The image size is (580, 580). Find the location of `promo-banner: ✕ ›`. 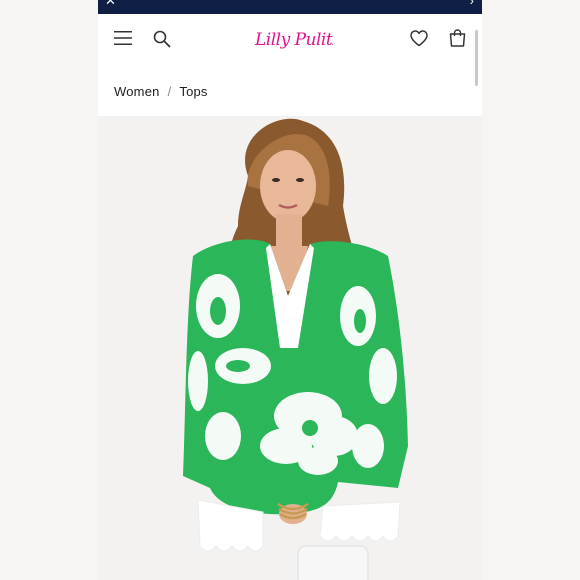

promo-banner: ✕ › is located at coordinates (290, 7).